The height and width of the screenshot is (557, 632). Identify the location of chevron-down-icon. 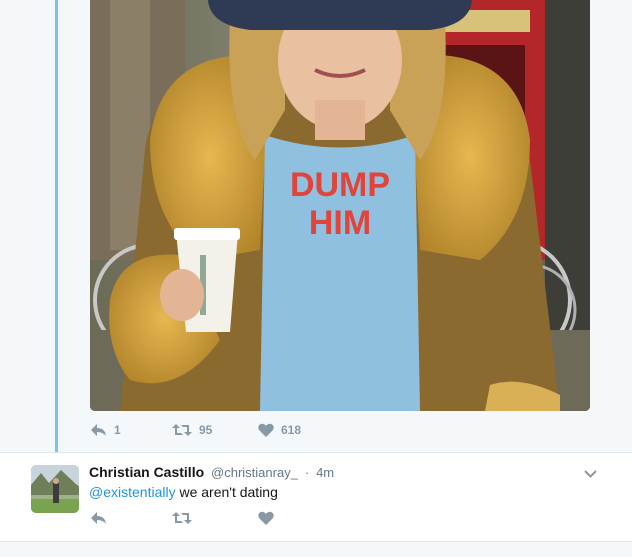
(590, 474).